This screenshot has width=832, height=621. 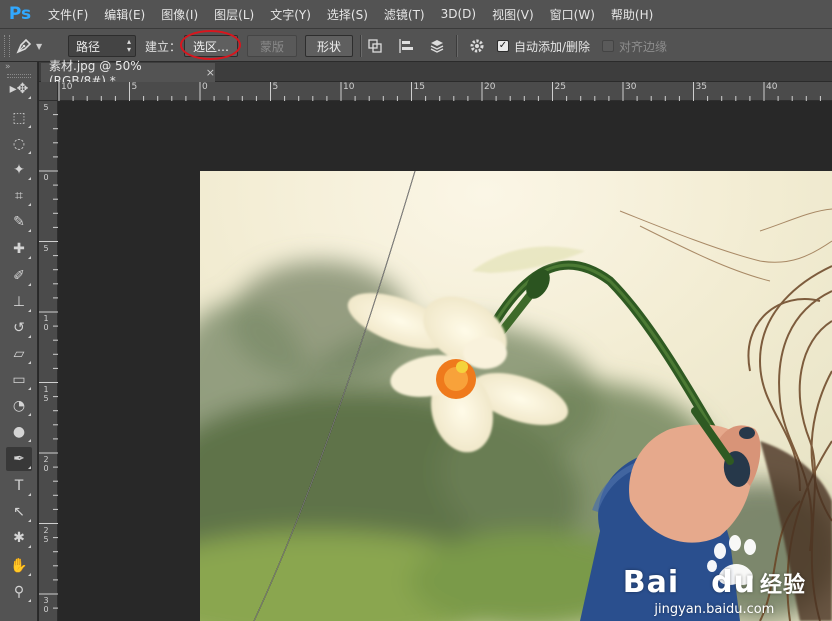 I want to click on menu-select: 选择(S), so click(x=347, y=14).